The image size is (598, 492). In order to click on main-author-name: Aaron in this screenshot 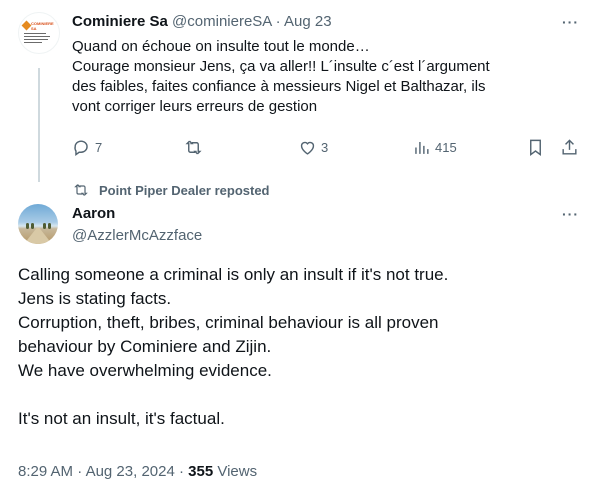, I will do `click(93, 213)`.